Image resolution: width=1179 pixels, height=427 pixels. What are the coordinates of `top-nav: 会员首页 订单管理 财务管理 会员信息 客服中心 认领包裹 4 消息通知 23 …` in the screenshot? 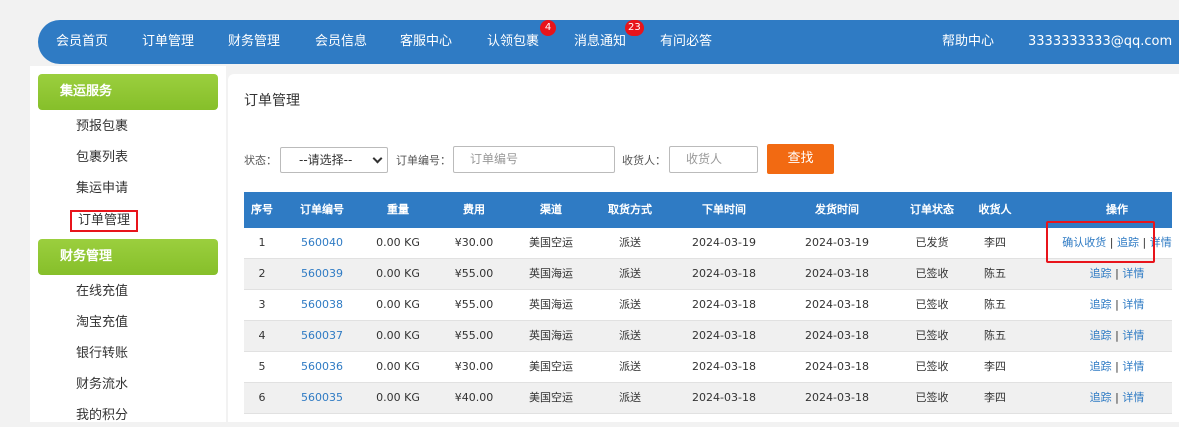 It's located at (608, 42).